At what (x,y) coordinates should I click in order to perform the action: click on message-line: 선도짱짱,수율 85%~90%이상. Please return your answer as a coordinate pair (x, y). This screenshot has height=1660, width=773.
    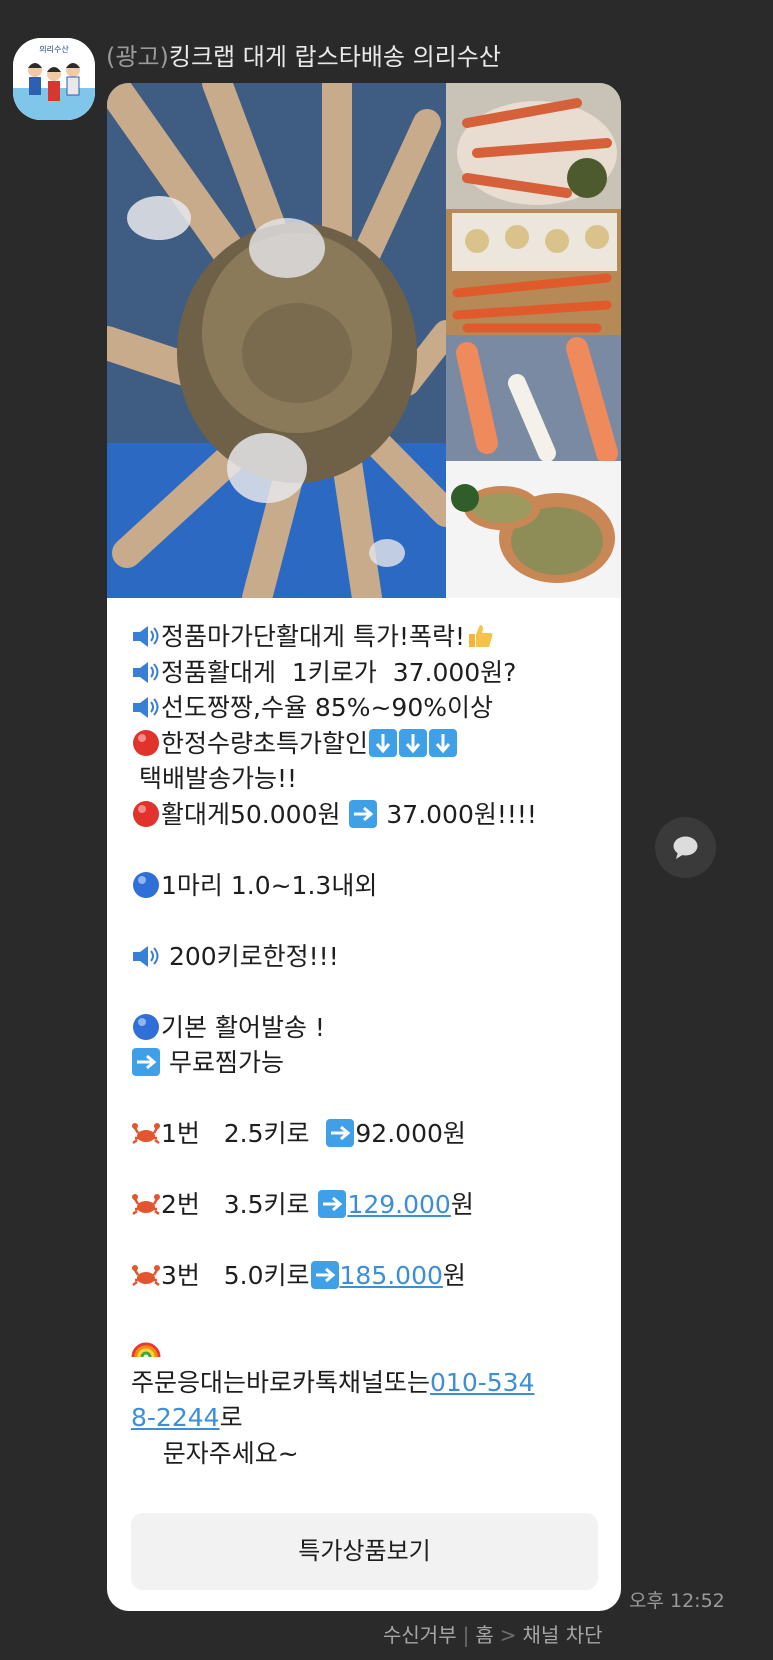
    Looking at the image, I should click on (366, 708).